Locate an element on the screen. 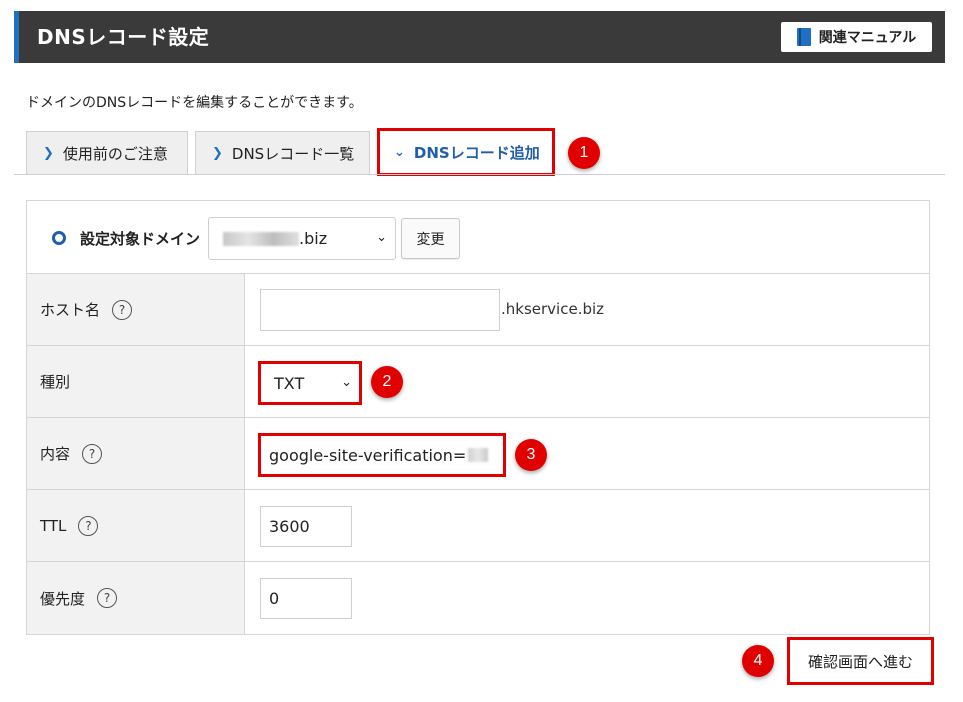 This screenshot has width=963, height=702. domain-row: 設定対象ドメイン .biz ⌄ 変更 is located at coordinates (478, 237).